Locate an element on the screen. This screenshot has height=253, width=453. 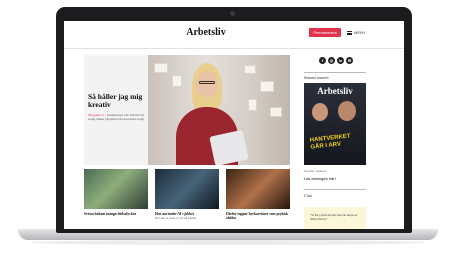
instagram-icon: ◎ is located at coordinates (331, 60).